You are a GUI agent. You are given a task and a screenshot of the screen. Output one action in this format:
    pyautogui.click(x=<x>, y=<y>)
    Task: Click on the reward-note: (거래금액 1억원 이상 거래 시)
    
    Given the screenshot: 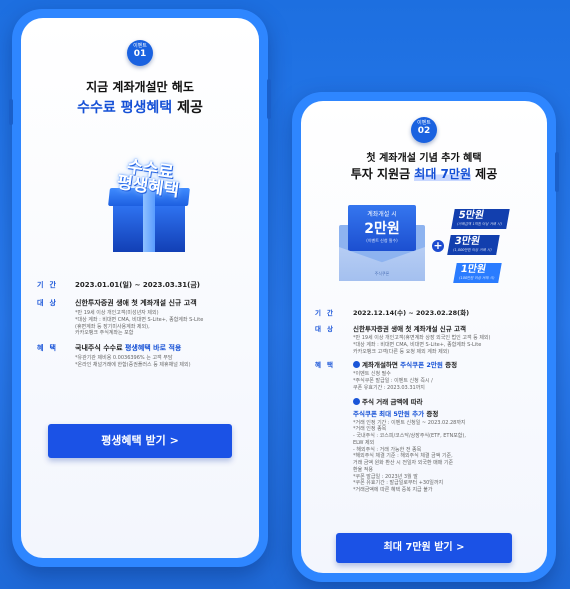 What is the action you would take?
    pyautogui.click(x=479, y=223)
    